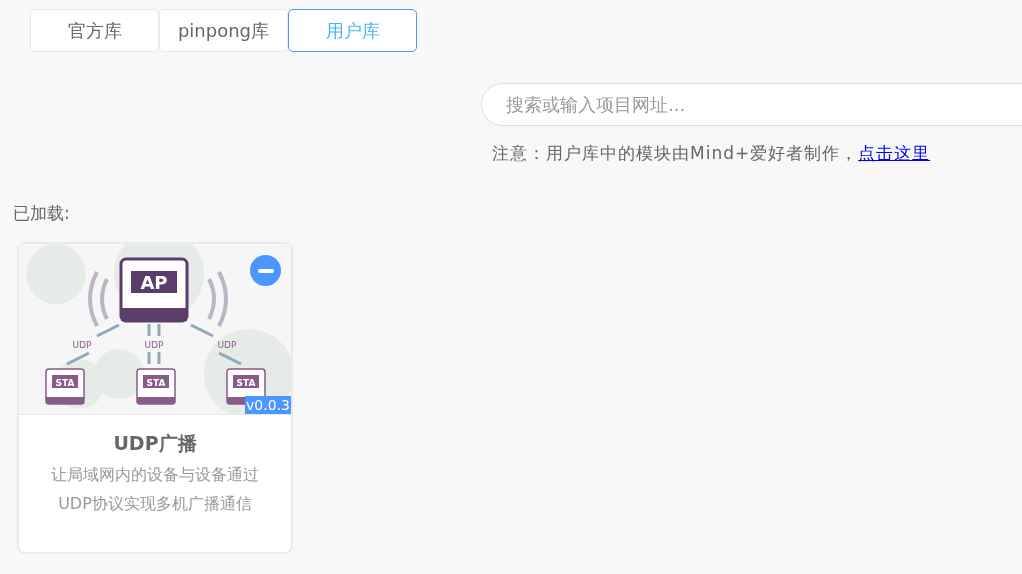 This screenshot has width=1022, height=574. Describe the element at coordinates (155, 398) in the screenshot. I see `module-card: AP UDP UDP UDP STA STA STA v0.0.3 UDP广播 让局域网内的设备与设备通过 UDP协议实现多机广播通信` at that location.